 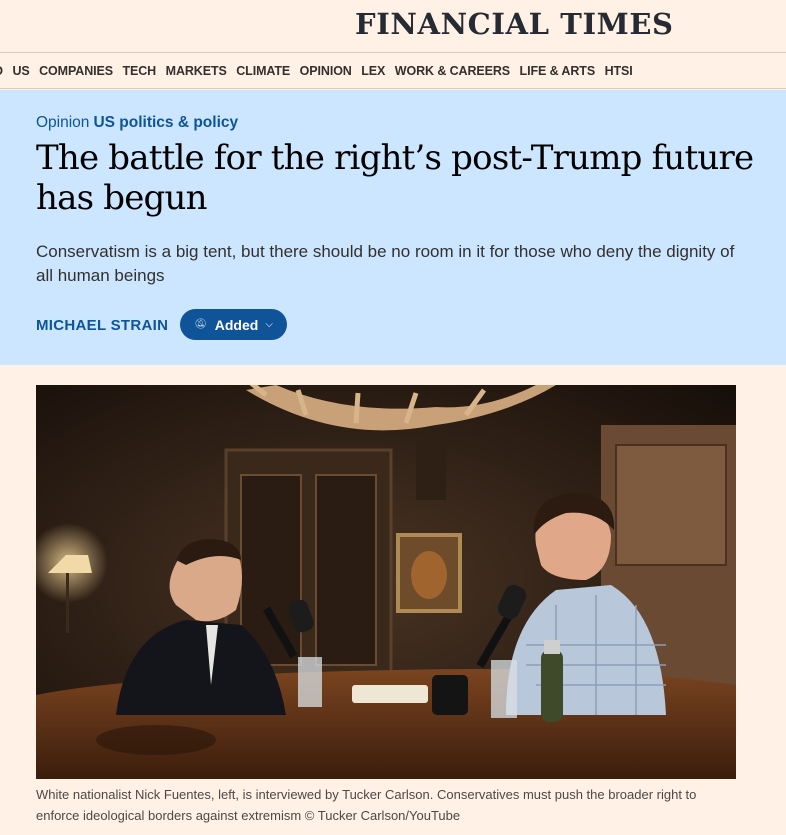 What do you see at coordinates (452, 71) in the screenshot?
I see `nav-item-work-careers: WORK & CAREERS` at bounding box center [452, 71].